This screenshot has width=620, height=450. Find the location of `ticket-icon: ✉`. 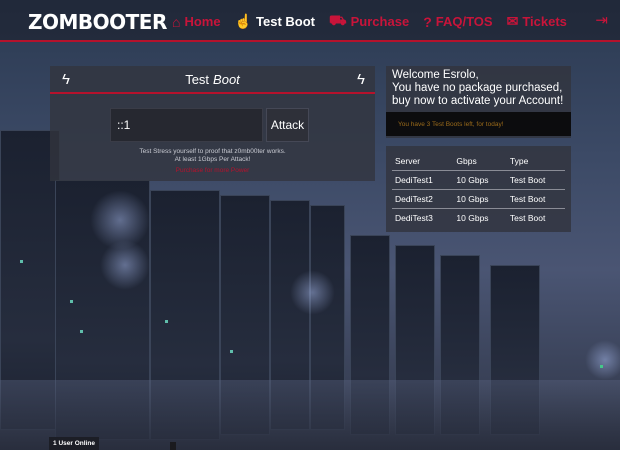

ticket-icon: ✉ is located at coordinates (512, 21).